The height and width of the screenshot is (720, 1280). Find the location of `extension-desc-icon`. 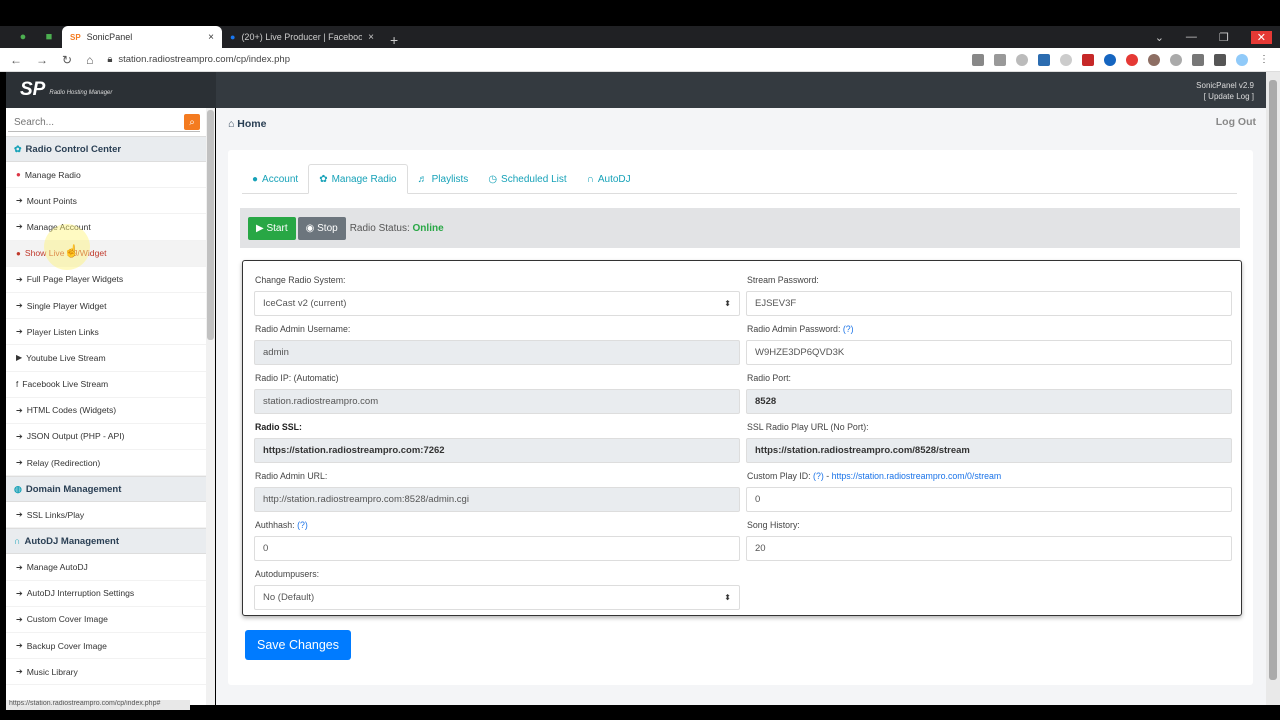

extension-desc-icon is located at coordinates (1088, 59).